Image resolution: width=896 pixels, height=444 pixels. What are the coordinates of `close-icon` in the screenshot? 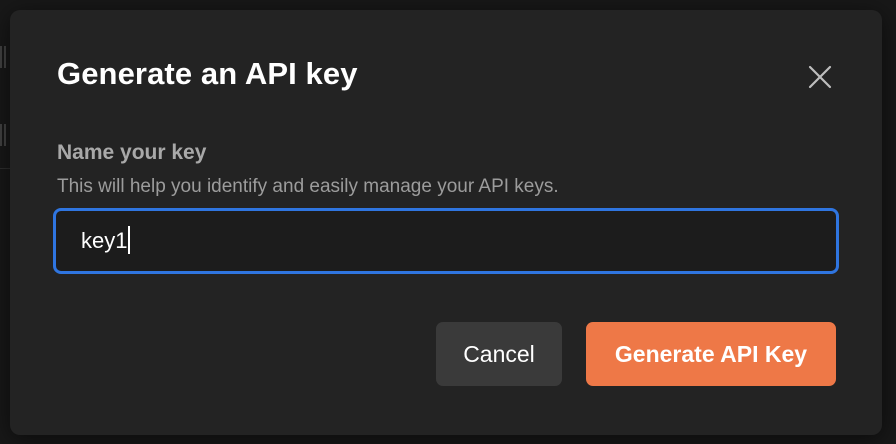 It's located at (820, 77).